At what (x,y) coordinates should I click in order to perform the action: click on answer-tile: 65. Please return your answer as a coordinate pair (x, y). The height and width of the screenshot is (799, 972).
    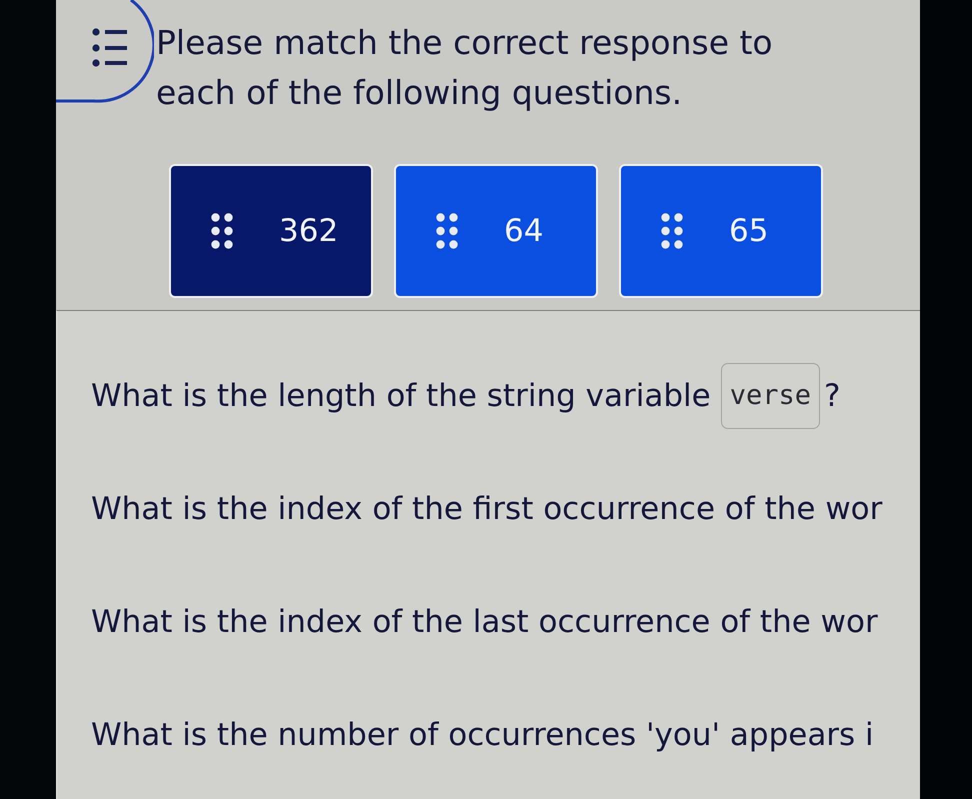
    Looking at the image, I should click on (721, 231).